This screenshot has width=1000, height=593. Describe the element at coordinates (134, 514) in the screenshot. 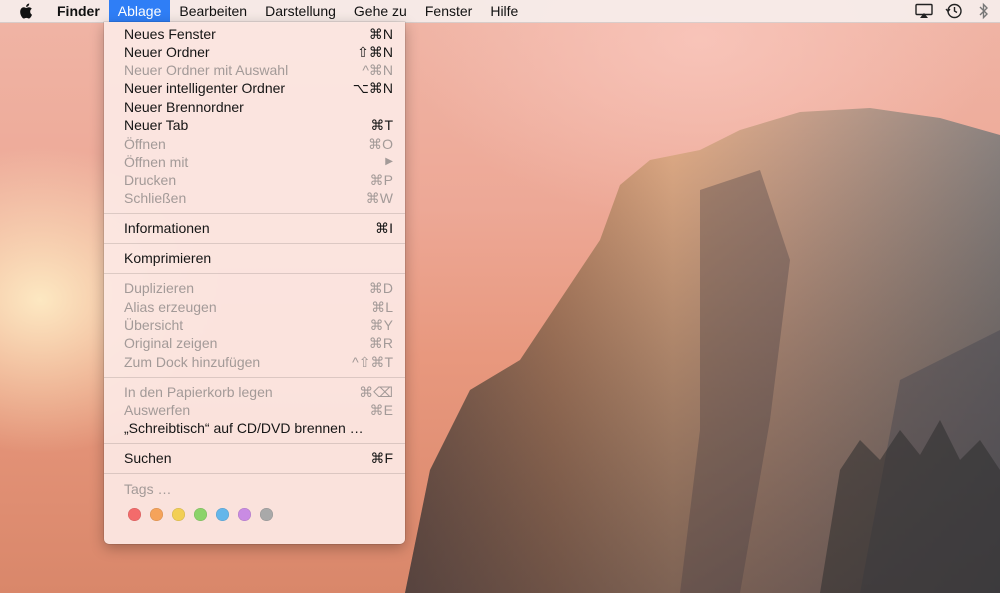

I see `tag-red` at that location.